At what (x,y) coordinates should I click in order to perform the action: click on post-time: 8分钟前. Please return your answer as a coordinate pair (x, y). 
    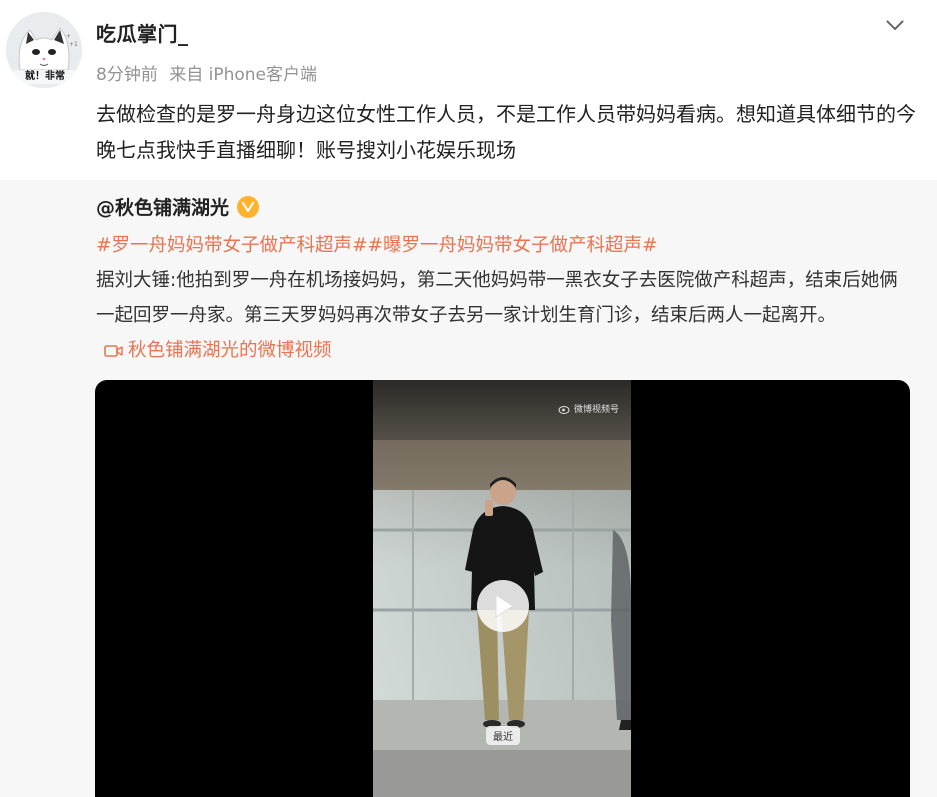
    Looking at the image, I should click on (127, 75).